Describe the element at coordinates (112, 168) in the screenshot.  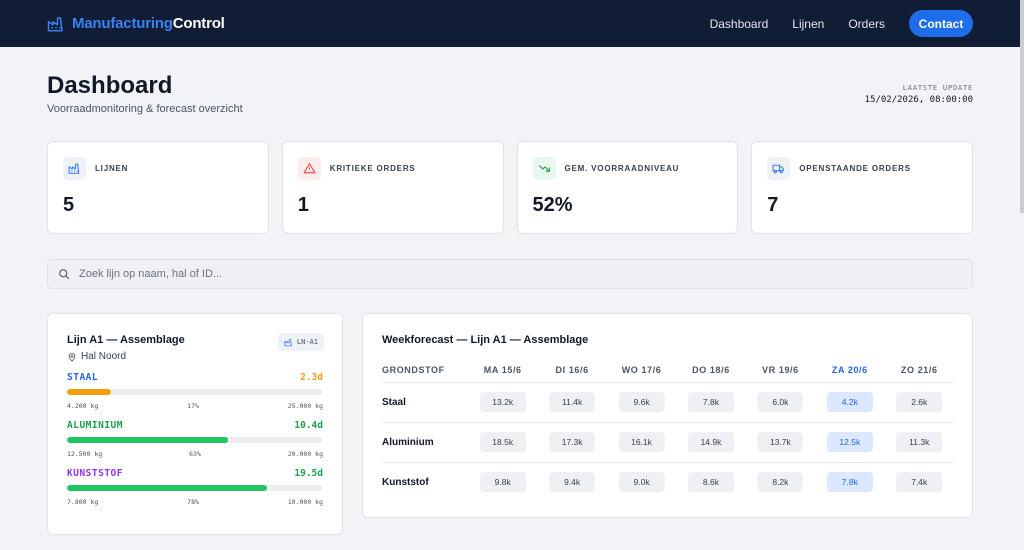
I see `stat-label: LIJNEN` at that location.